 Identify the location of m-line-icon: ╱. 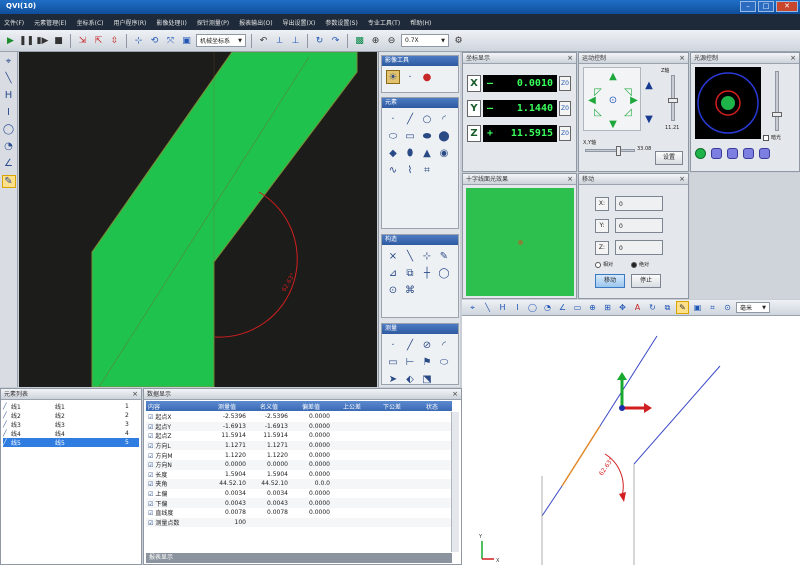
(410, 345).